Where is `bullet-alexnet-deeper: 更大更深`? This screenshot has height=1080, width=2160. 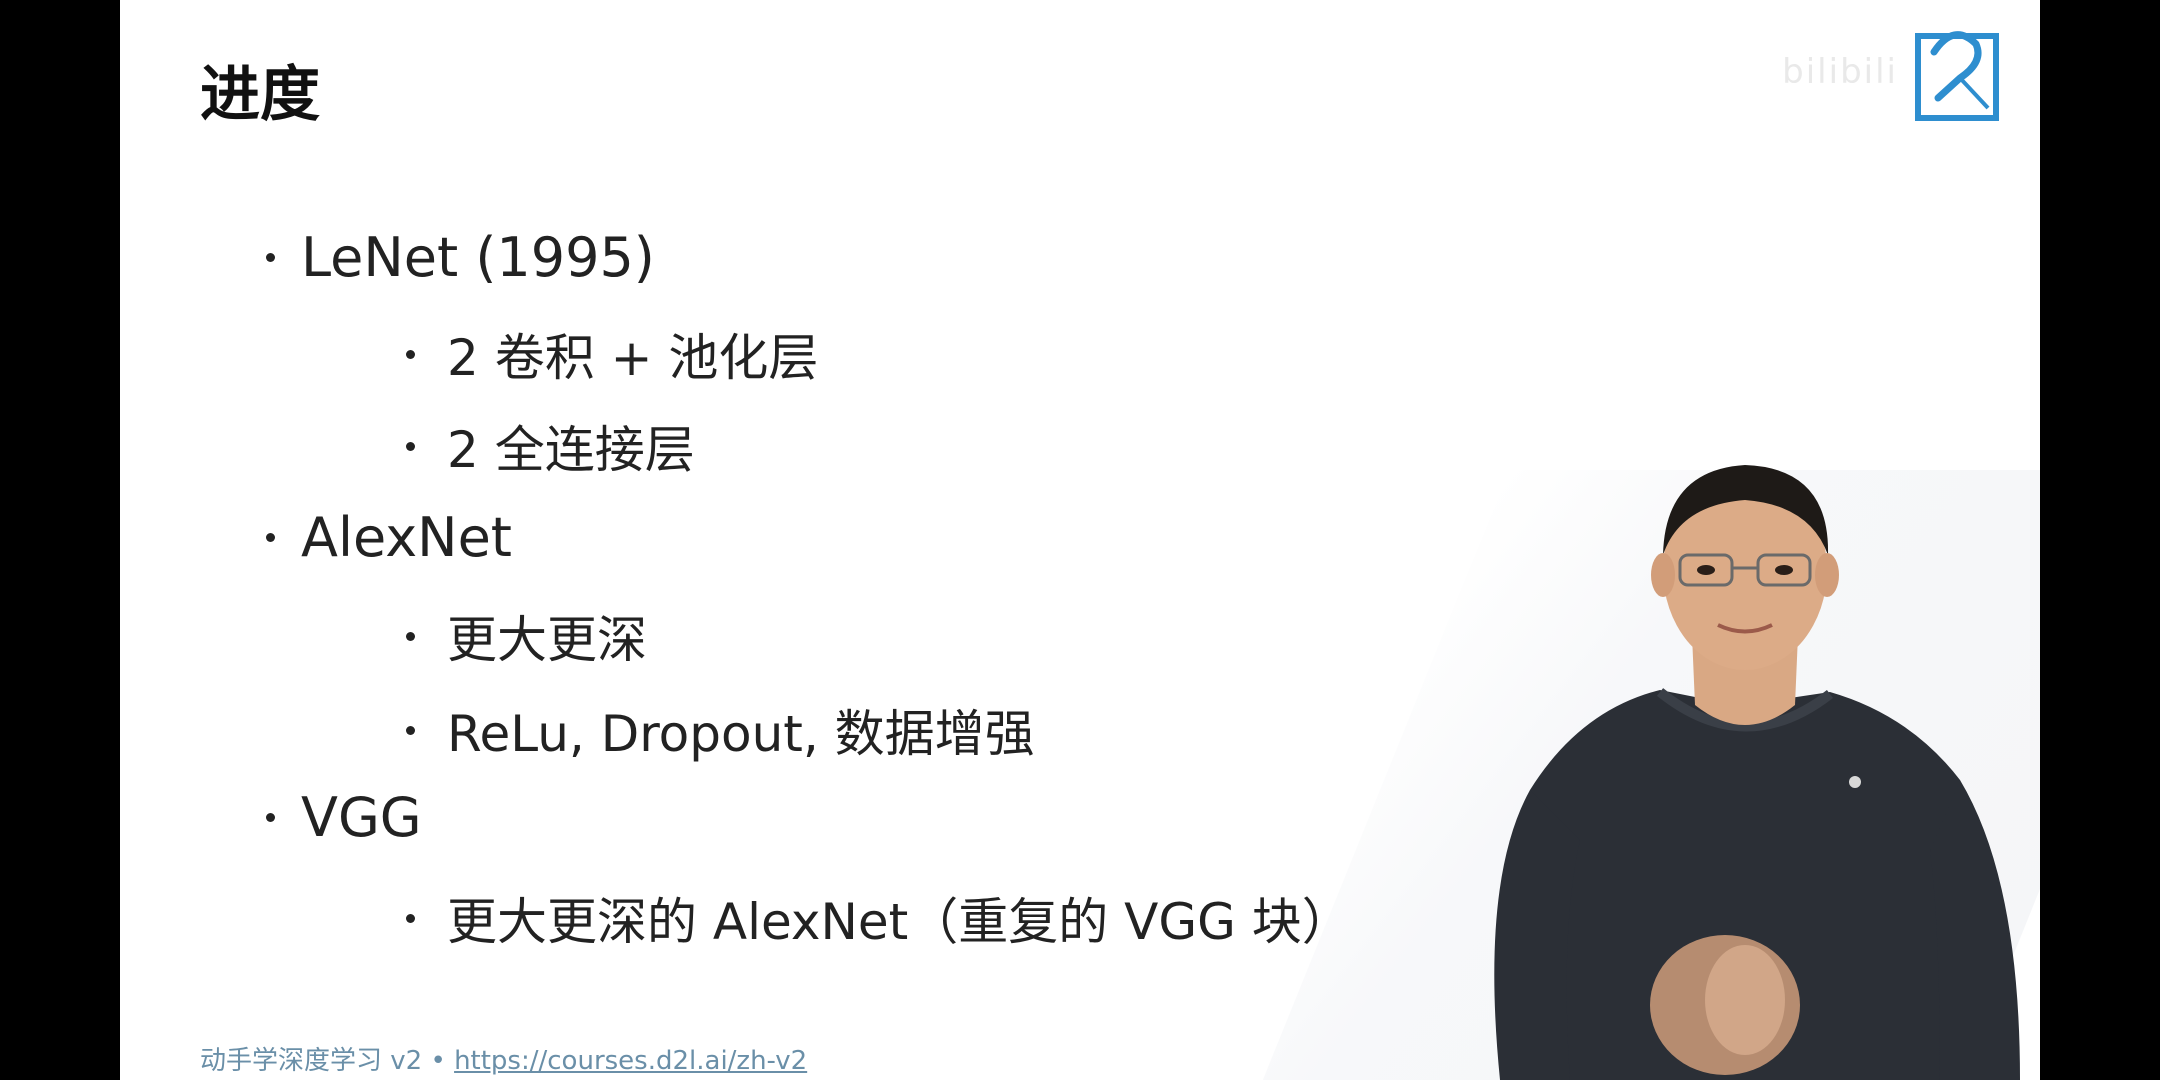
bullet-alexnet-deeper: 更大更深 is located at coordinates (526, 636).